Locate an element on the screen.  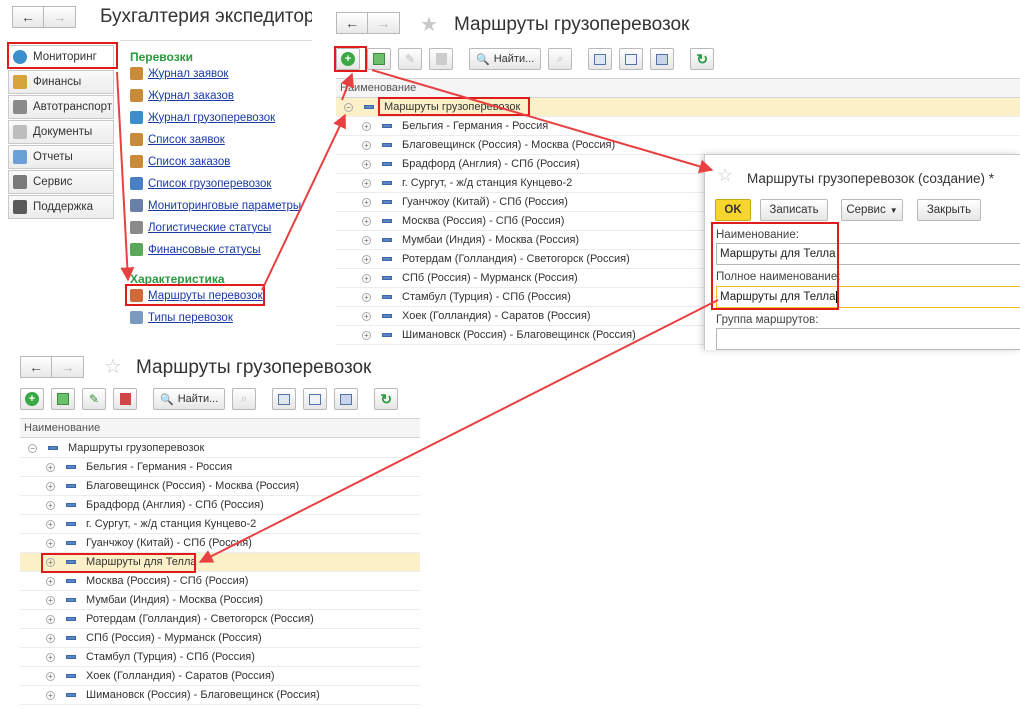
name-field: Маршруты для Телла is located at coordinates (868, 254).